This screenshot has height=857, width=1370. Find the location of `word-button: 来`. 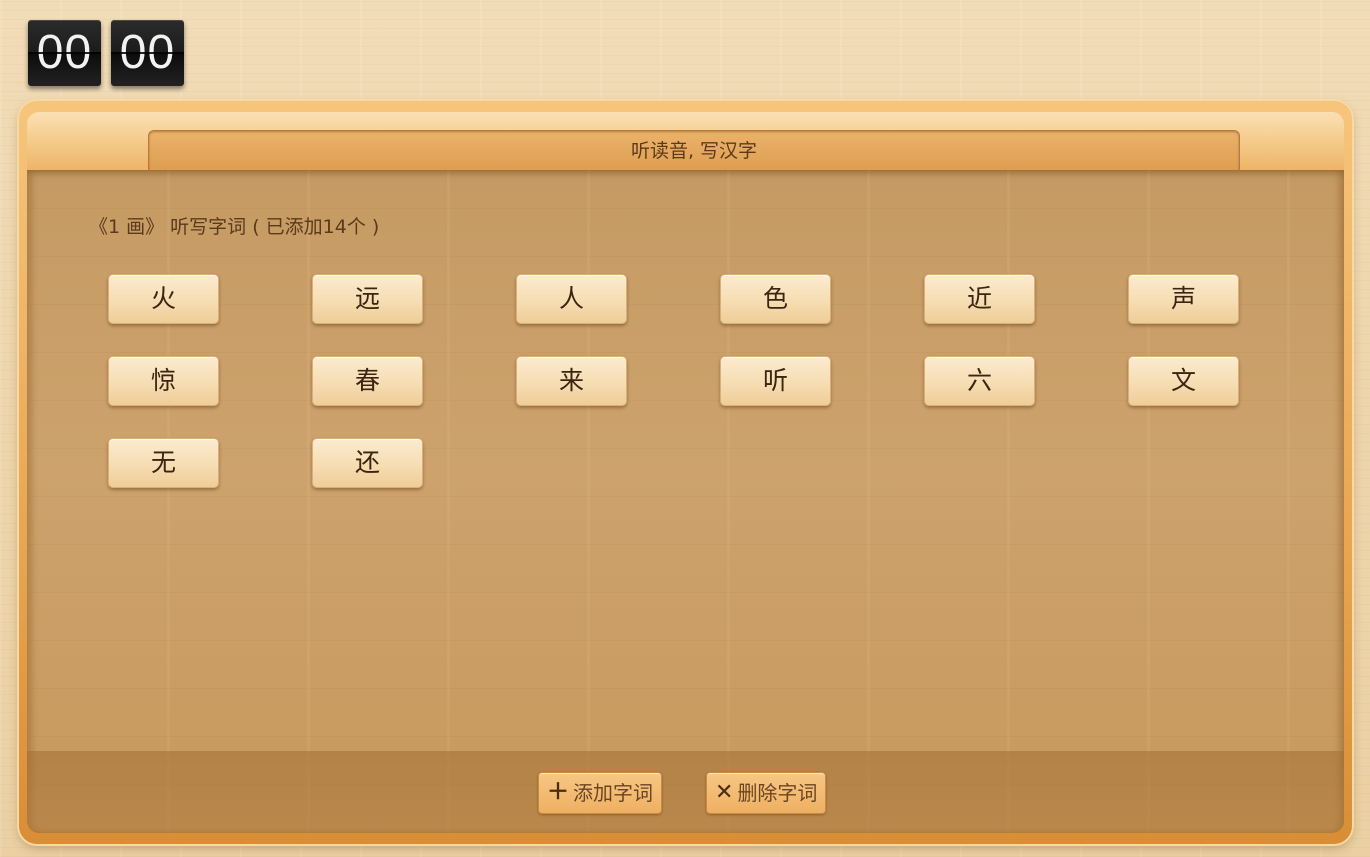

word-button: 来 is located at coordinates (571, 381).